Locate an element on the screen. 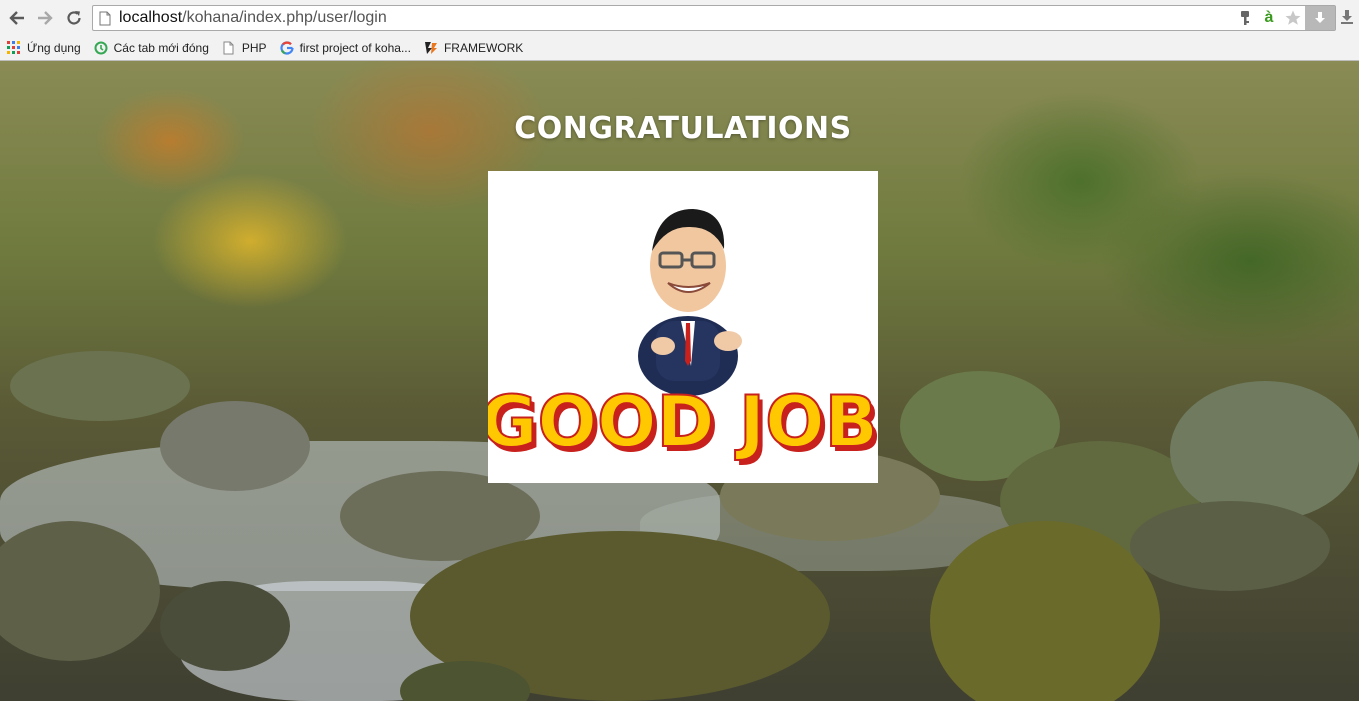  extension-a-label: à is located at coordinates (1269, 17).